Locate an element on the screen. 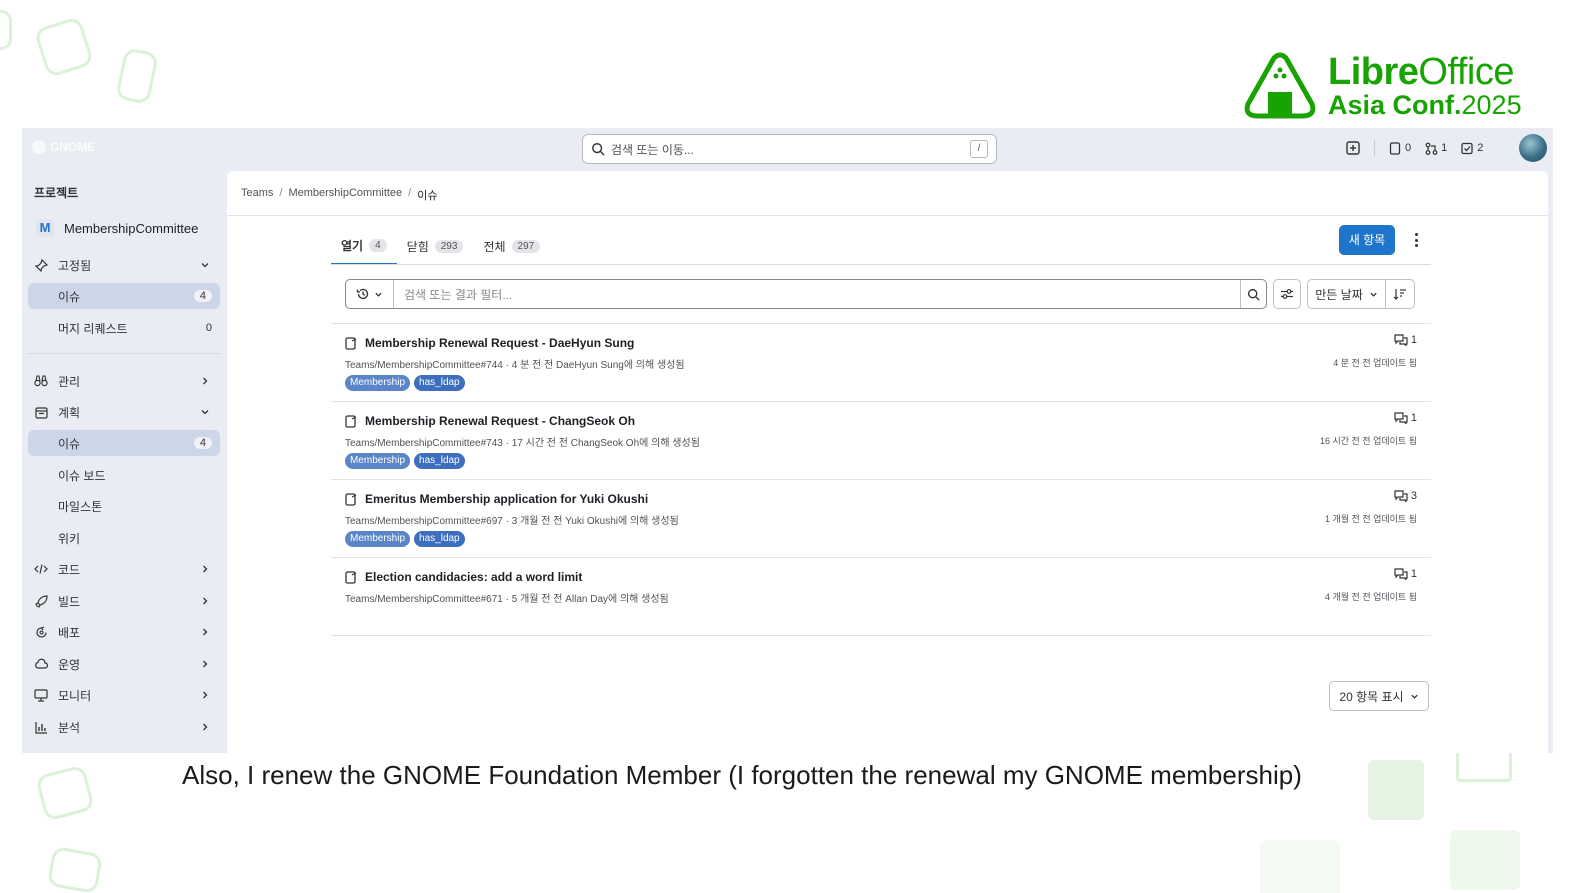 This screenshot has width=1588, height=893. comments-count: 1 is located at coordinates (1413, 574).